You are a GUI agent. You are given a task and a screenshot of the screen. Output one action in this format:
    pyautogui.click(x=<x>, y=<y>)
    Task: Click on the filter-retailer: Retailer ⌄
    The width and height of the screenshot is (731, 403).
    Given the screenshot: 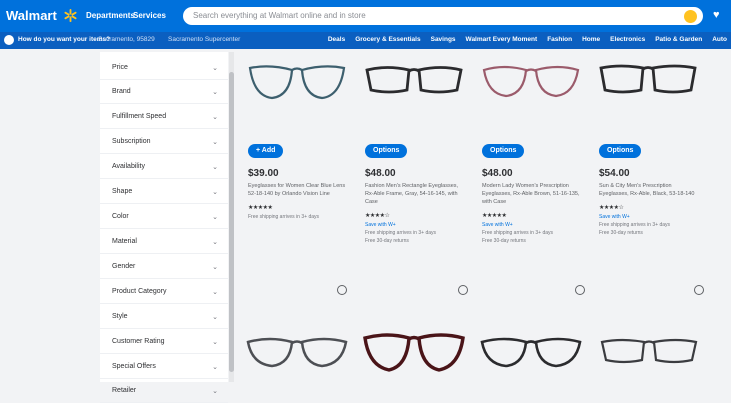 What is the action you would take?
    pyautogui.click(x=164, y=391)
    